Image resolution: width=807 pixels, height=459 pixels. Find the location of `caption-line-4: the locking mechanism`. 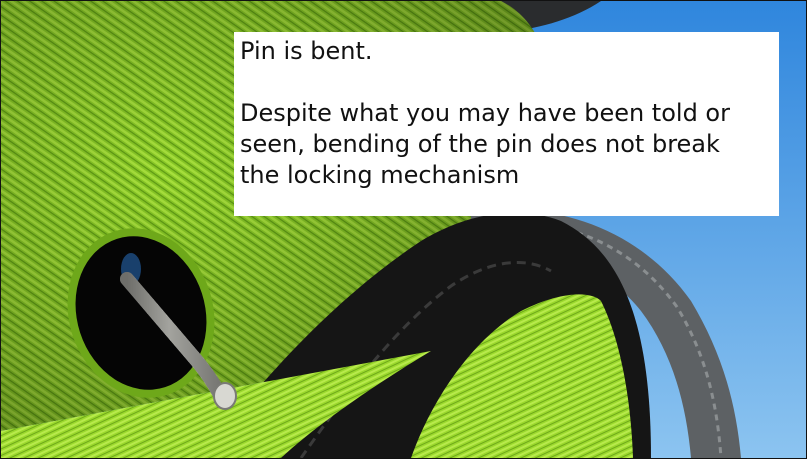

caption-line-4: the locking mechanism is located at coordinates (380, 175).